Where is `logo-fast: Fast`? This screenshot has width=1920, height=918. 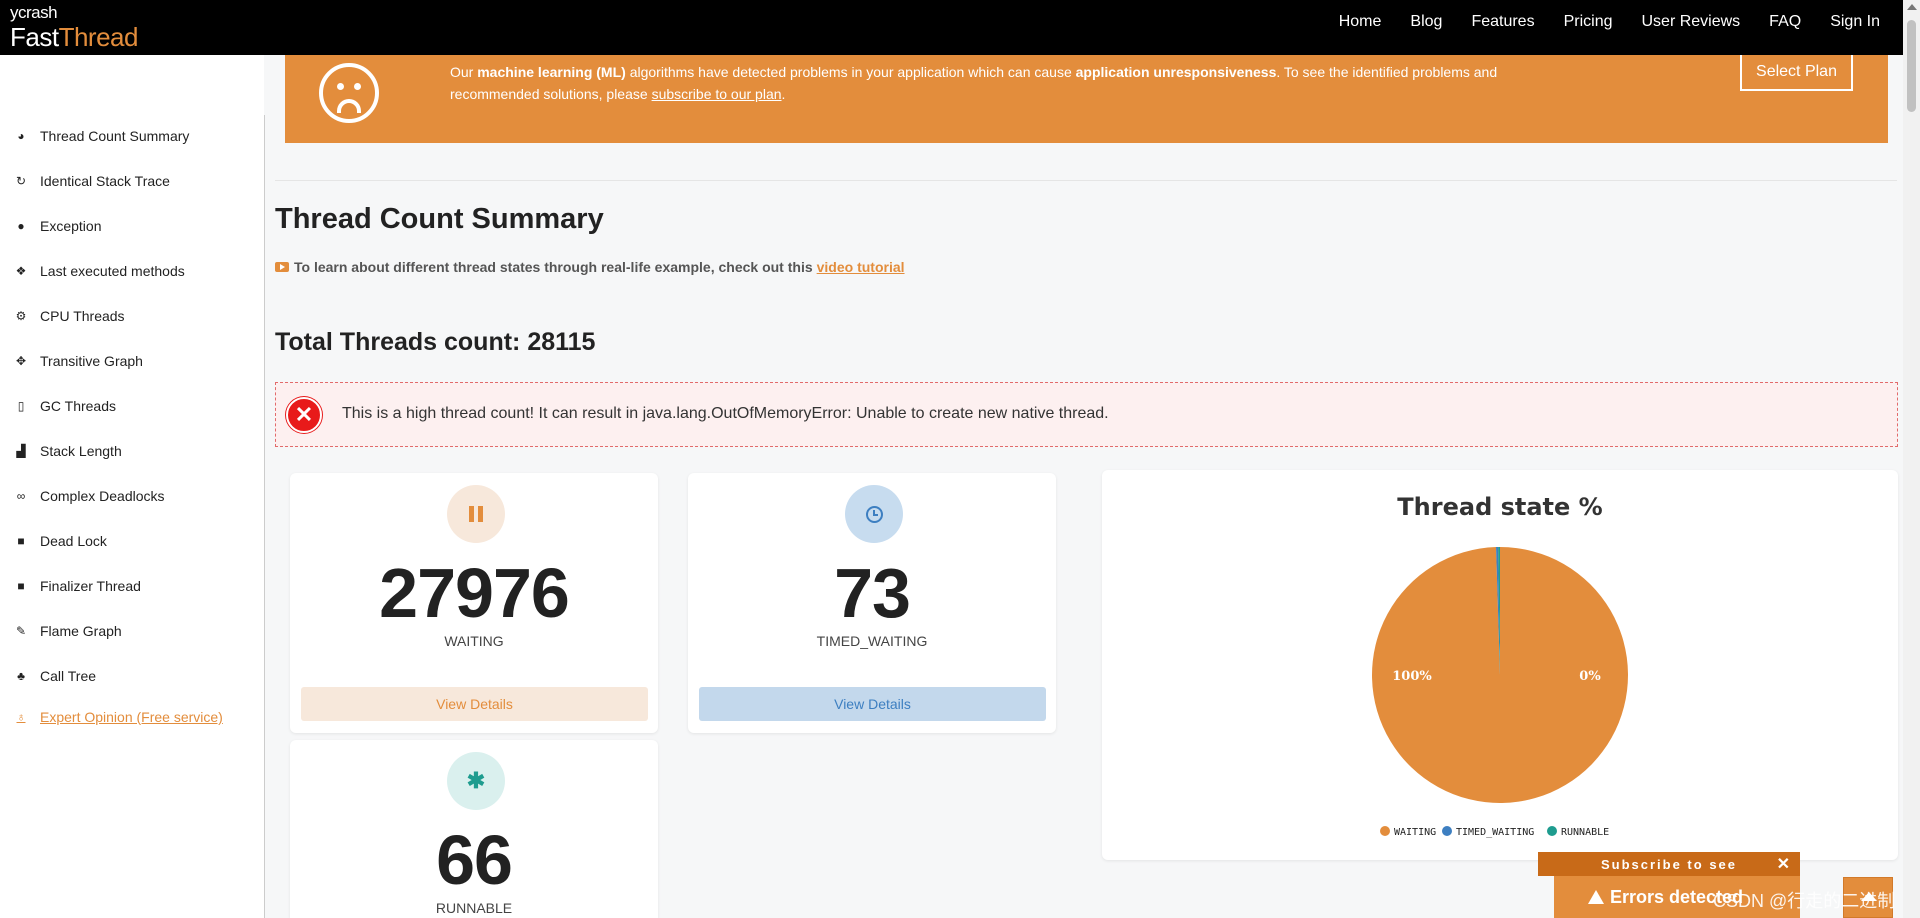 logo-fast: Fast is located at coordinates (34, 37).